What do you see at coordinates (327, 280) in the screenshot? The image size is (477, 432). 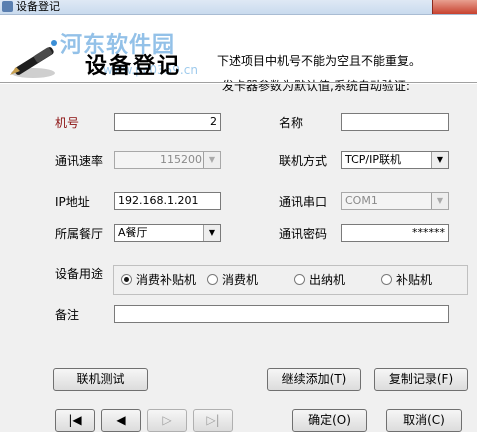 I see `radio-label: 出纳机` at bounding box center [327, 280].